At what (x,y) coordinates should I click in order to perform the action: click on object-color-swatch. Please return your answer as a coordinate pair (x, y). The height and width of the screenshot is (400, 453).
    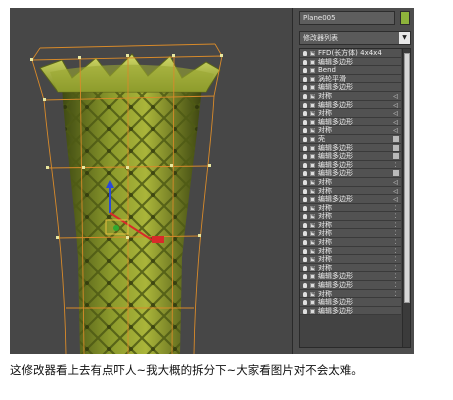
    Looking at the image, I should click on (405, 18).